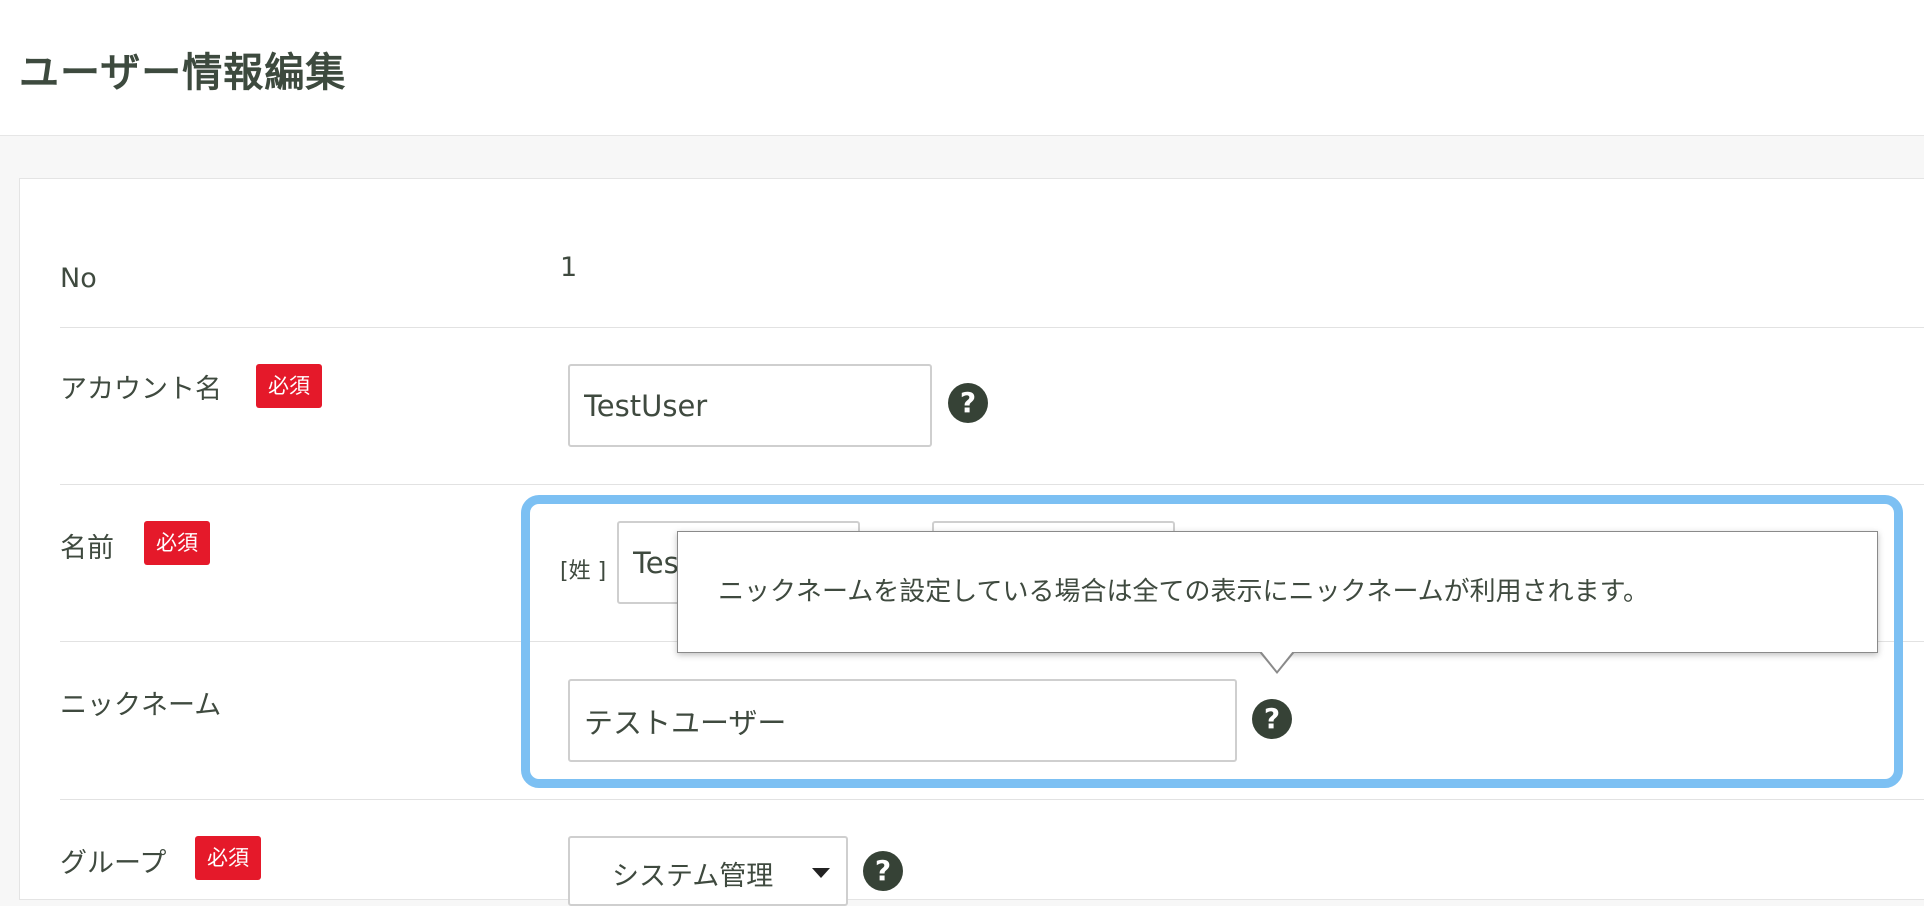 The height and width of the screenshot is (906, 1924). I want to click on page-title: ユーザー情報編集, so click(183, 73).